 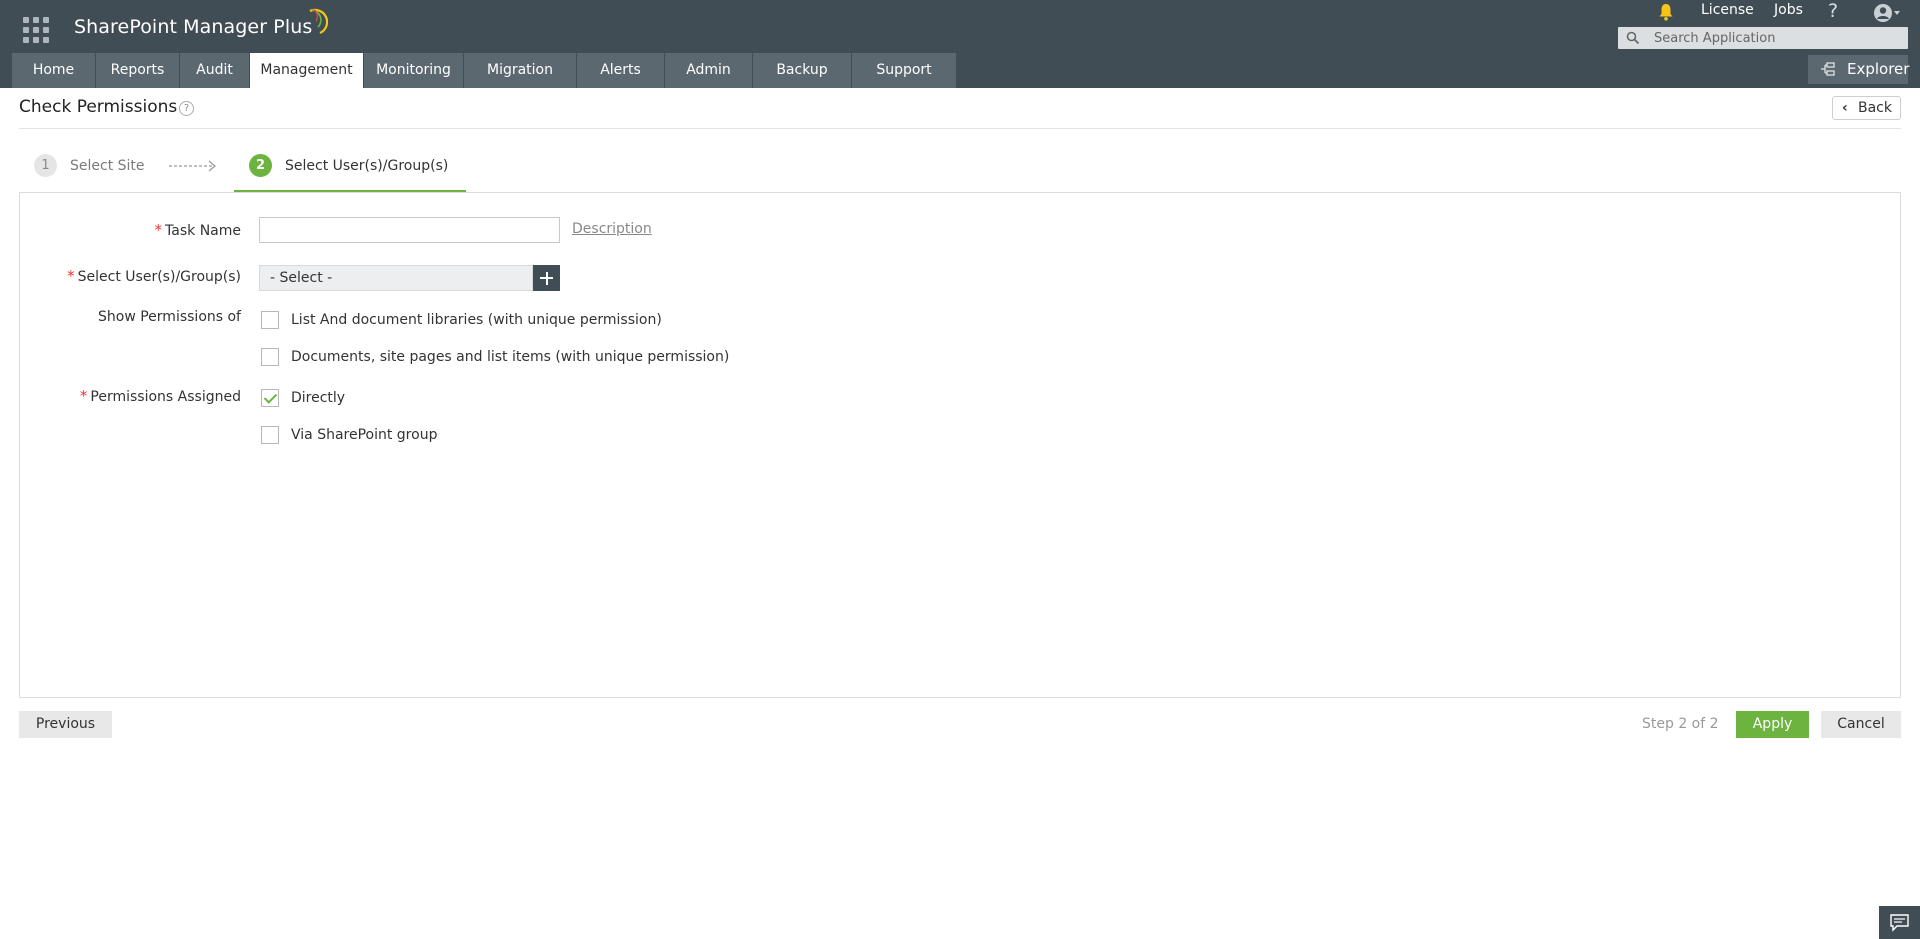 I want to click on step-select-site: 1 Select Site, so click(x=89, y=165).